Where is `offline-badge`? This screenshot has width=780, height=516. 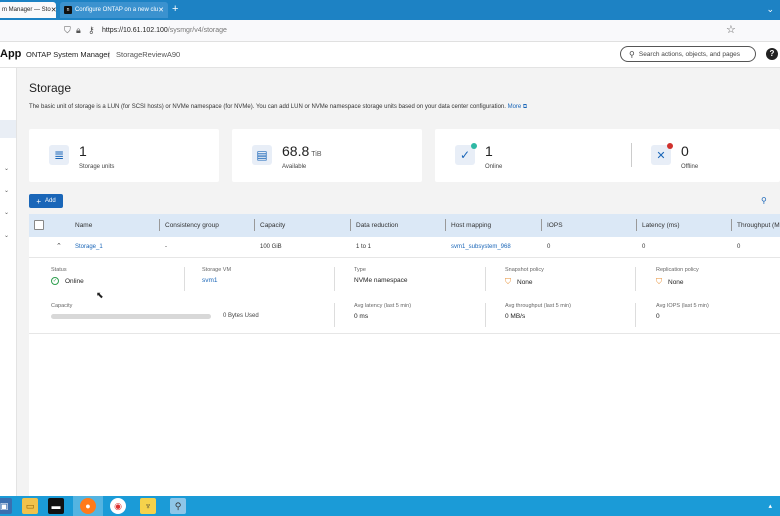 offline-badge is located at coordinates (670, 146).